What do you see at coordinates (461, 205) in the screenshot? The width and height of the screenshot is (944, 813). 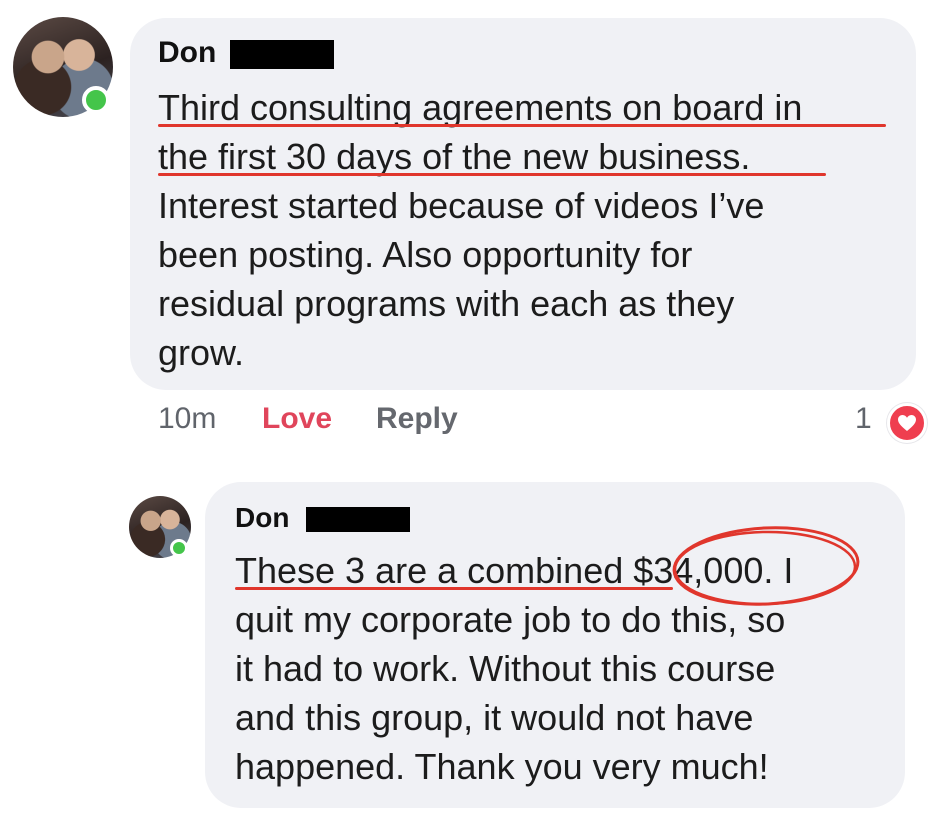 I see `comment-line: Interest started because of videos I’ve` at bounding box center [461, 205].